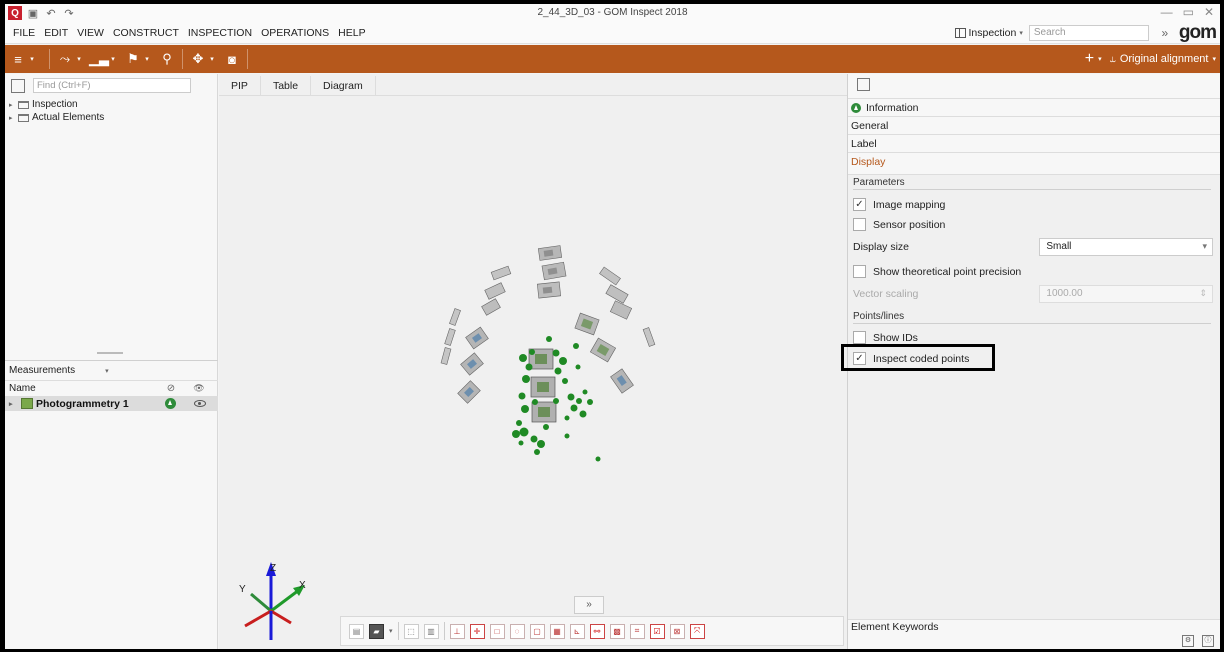  What do you see at coordinates (56, 33) in the screenshot?
I see `menu-edit: EDIT` at bounding box center [56, 33].